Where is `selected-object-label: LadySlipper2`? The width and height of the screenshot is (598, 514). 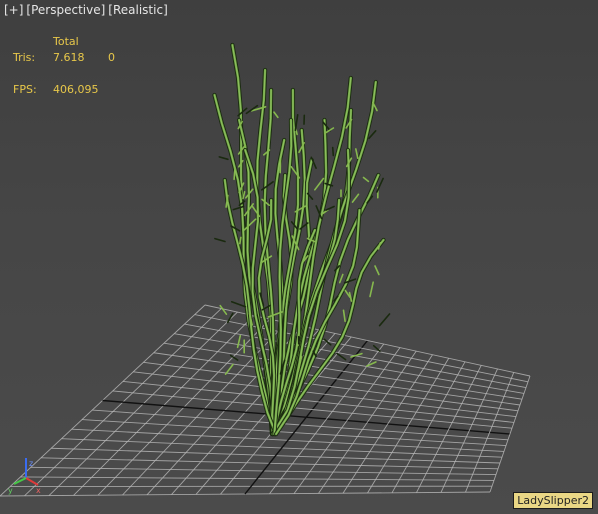 selected-object-label: LadySlipper2 is located at coordinates (553, 500).